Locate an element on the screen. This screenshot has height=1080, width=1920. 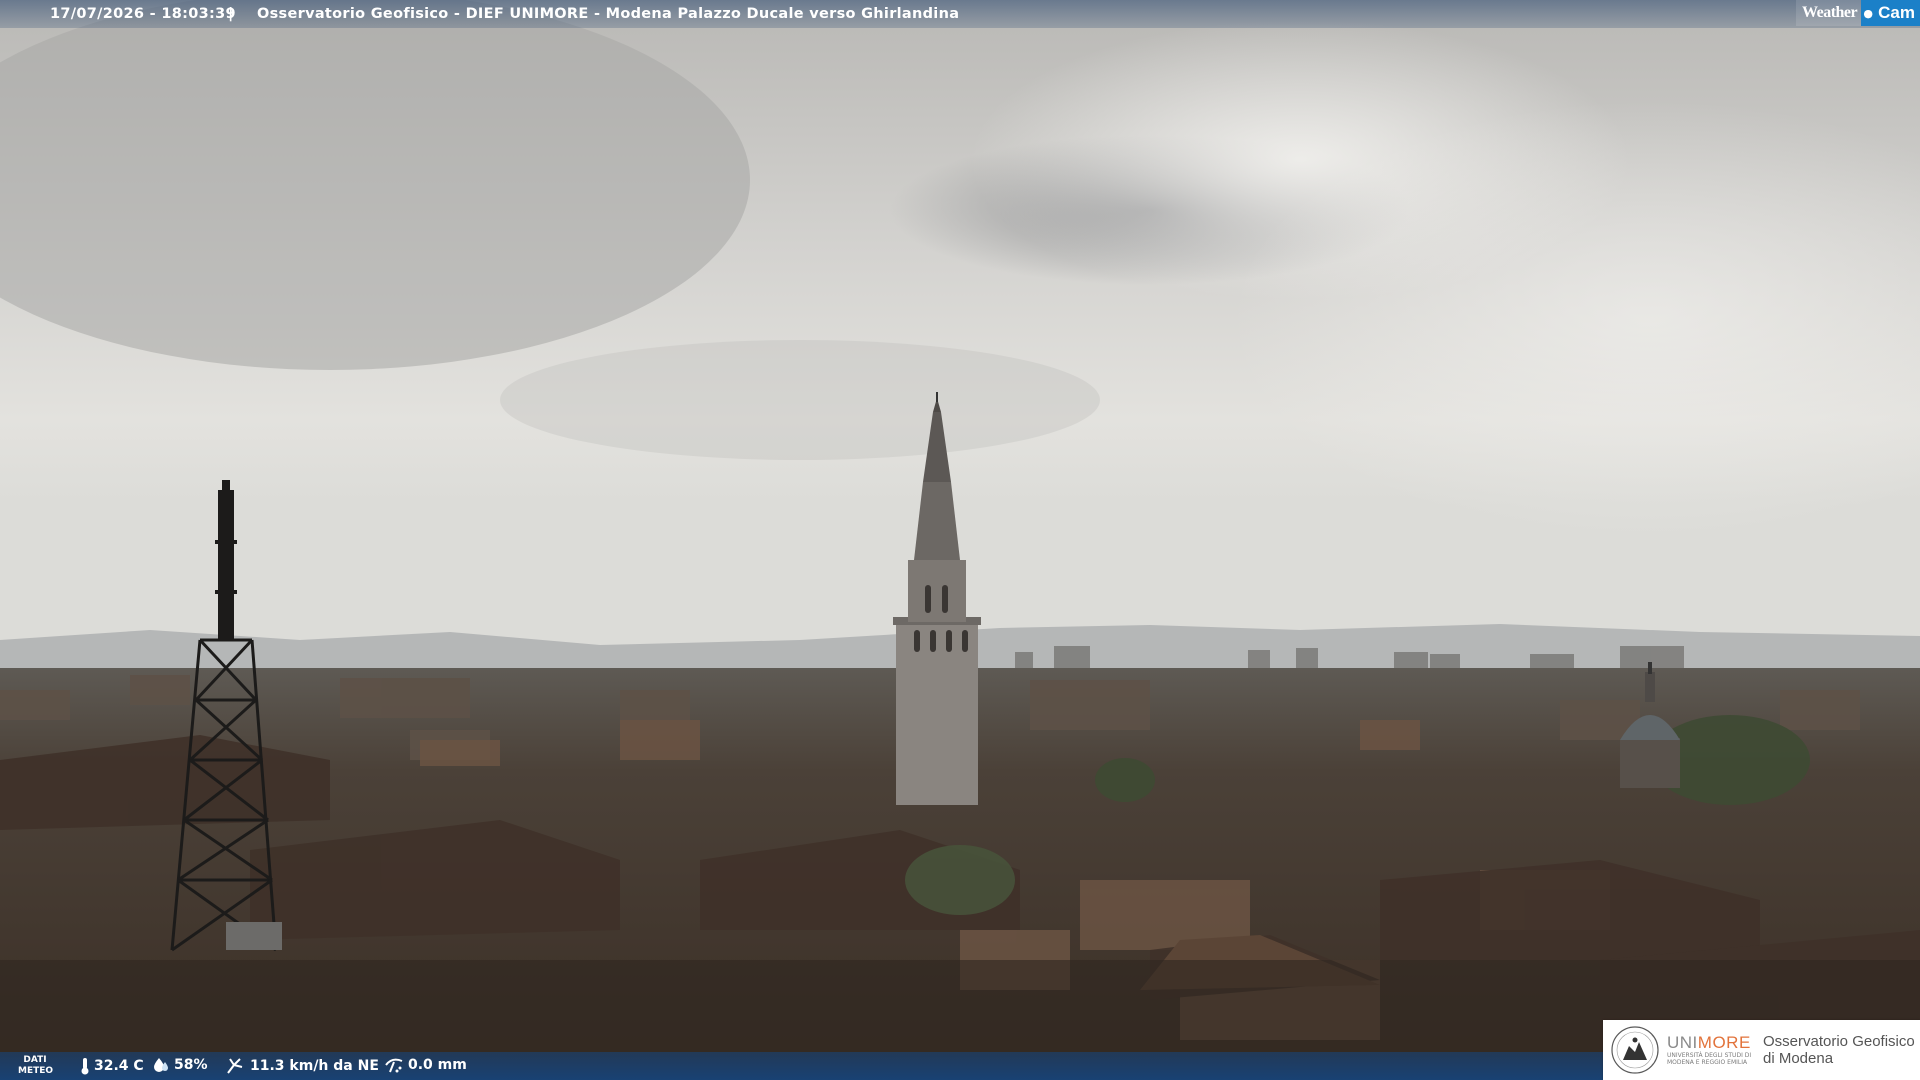
unimore-name: UNIMORE is located at coordinates (1710, 1043).